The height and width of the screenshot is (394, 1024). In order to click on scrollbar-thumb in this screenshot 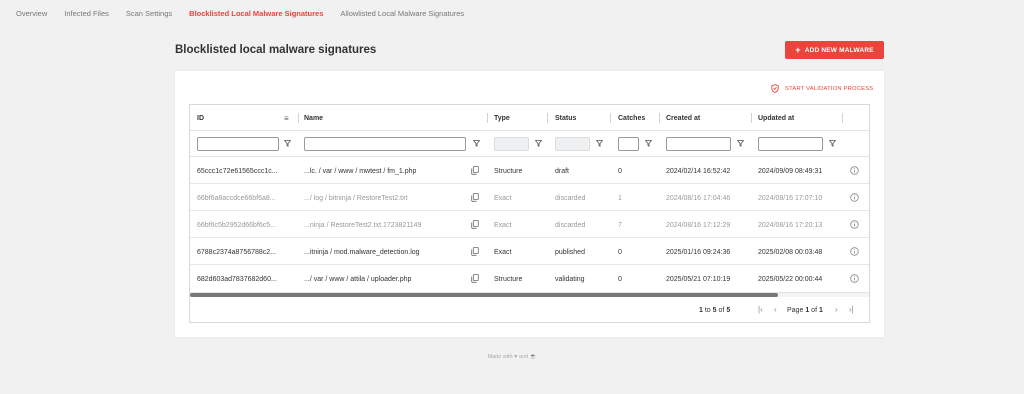, I will do `click(484, 295)`.